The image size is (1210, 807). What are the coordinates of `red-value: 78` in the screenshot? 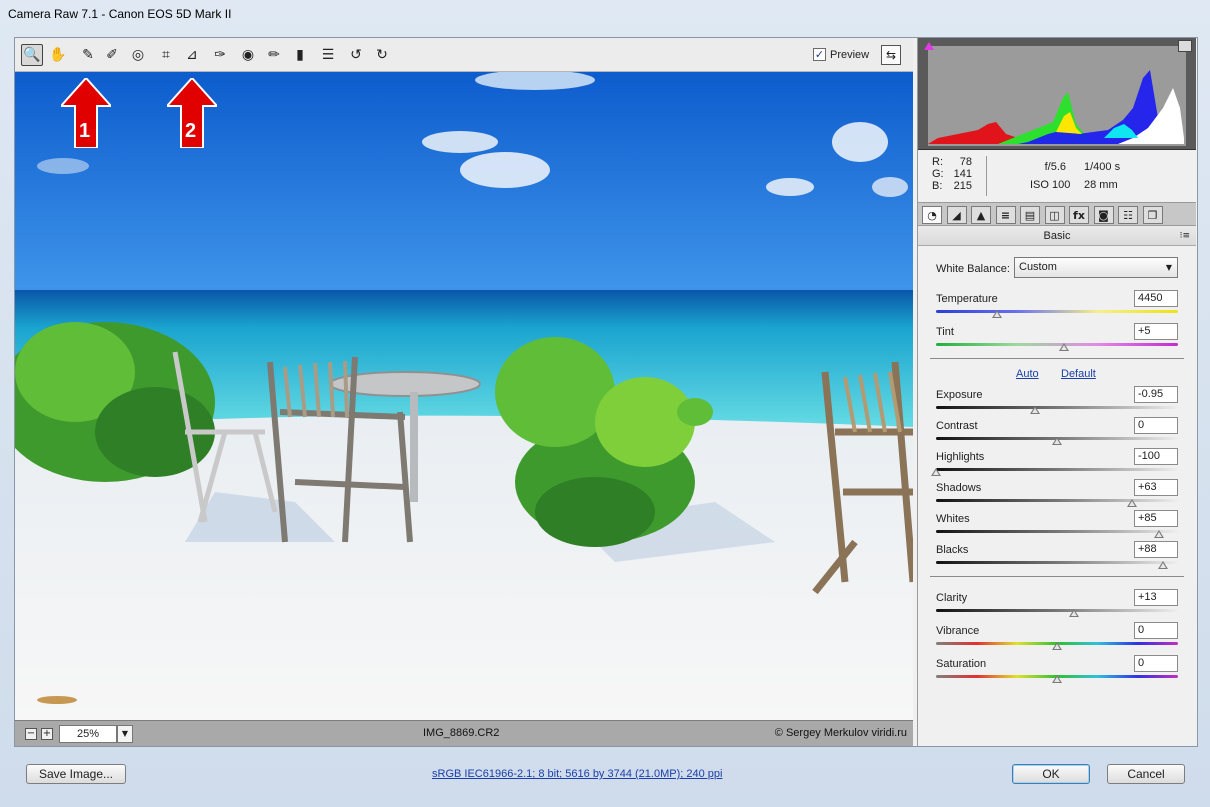 It's located at (965, 162).